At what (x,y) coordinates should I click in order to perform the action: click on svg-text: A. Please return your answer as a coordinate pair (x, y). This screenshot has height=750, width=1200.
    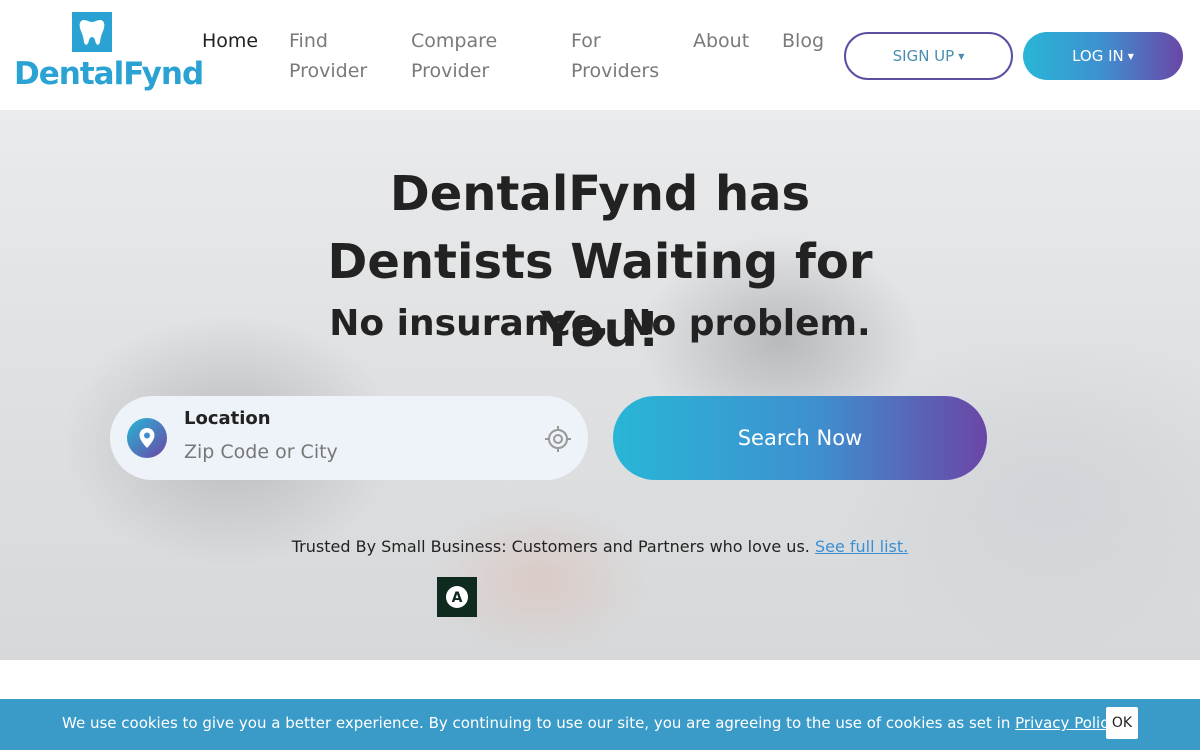
    Looking at the image, I should click on (457, 598).